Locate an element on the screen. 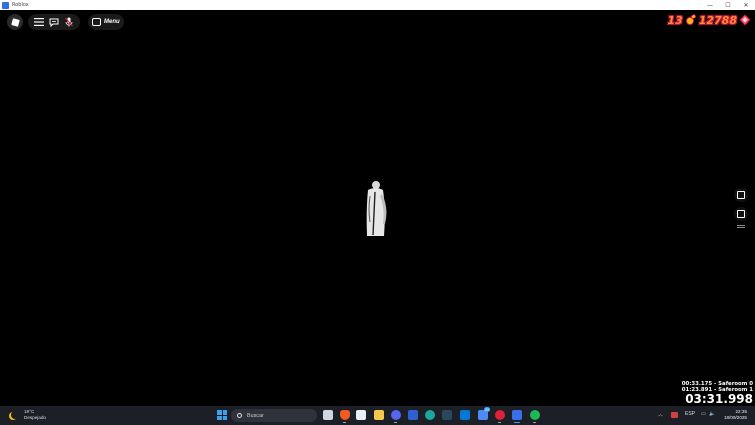 The height and width of the screenshot is (425, 755). active-indicator is located at coordinates (517, 422).